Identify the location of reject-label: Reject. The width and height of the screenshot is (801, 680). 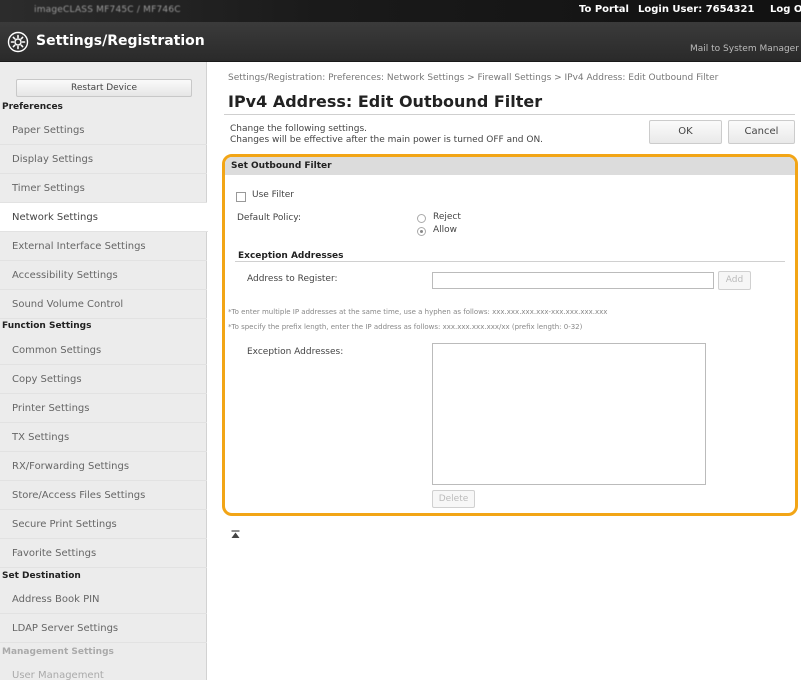
(447, 217).